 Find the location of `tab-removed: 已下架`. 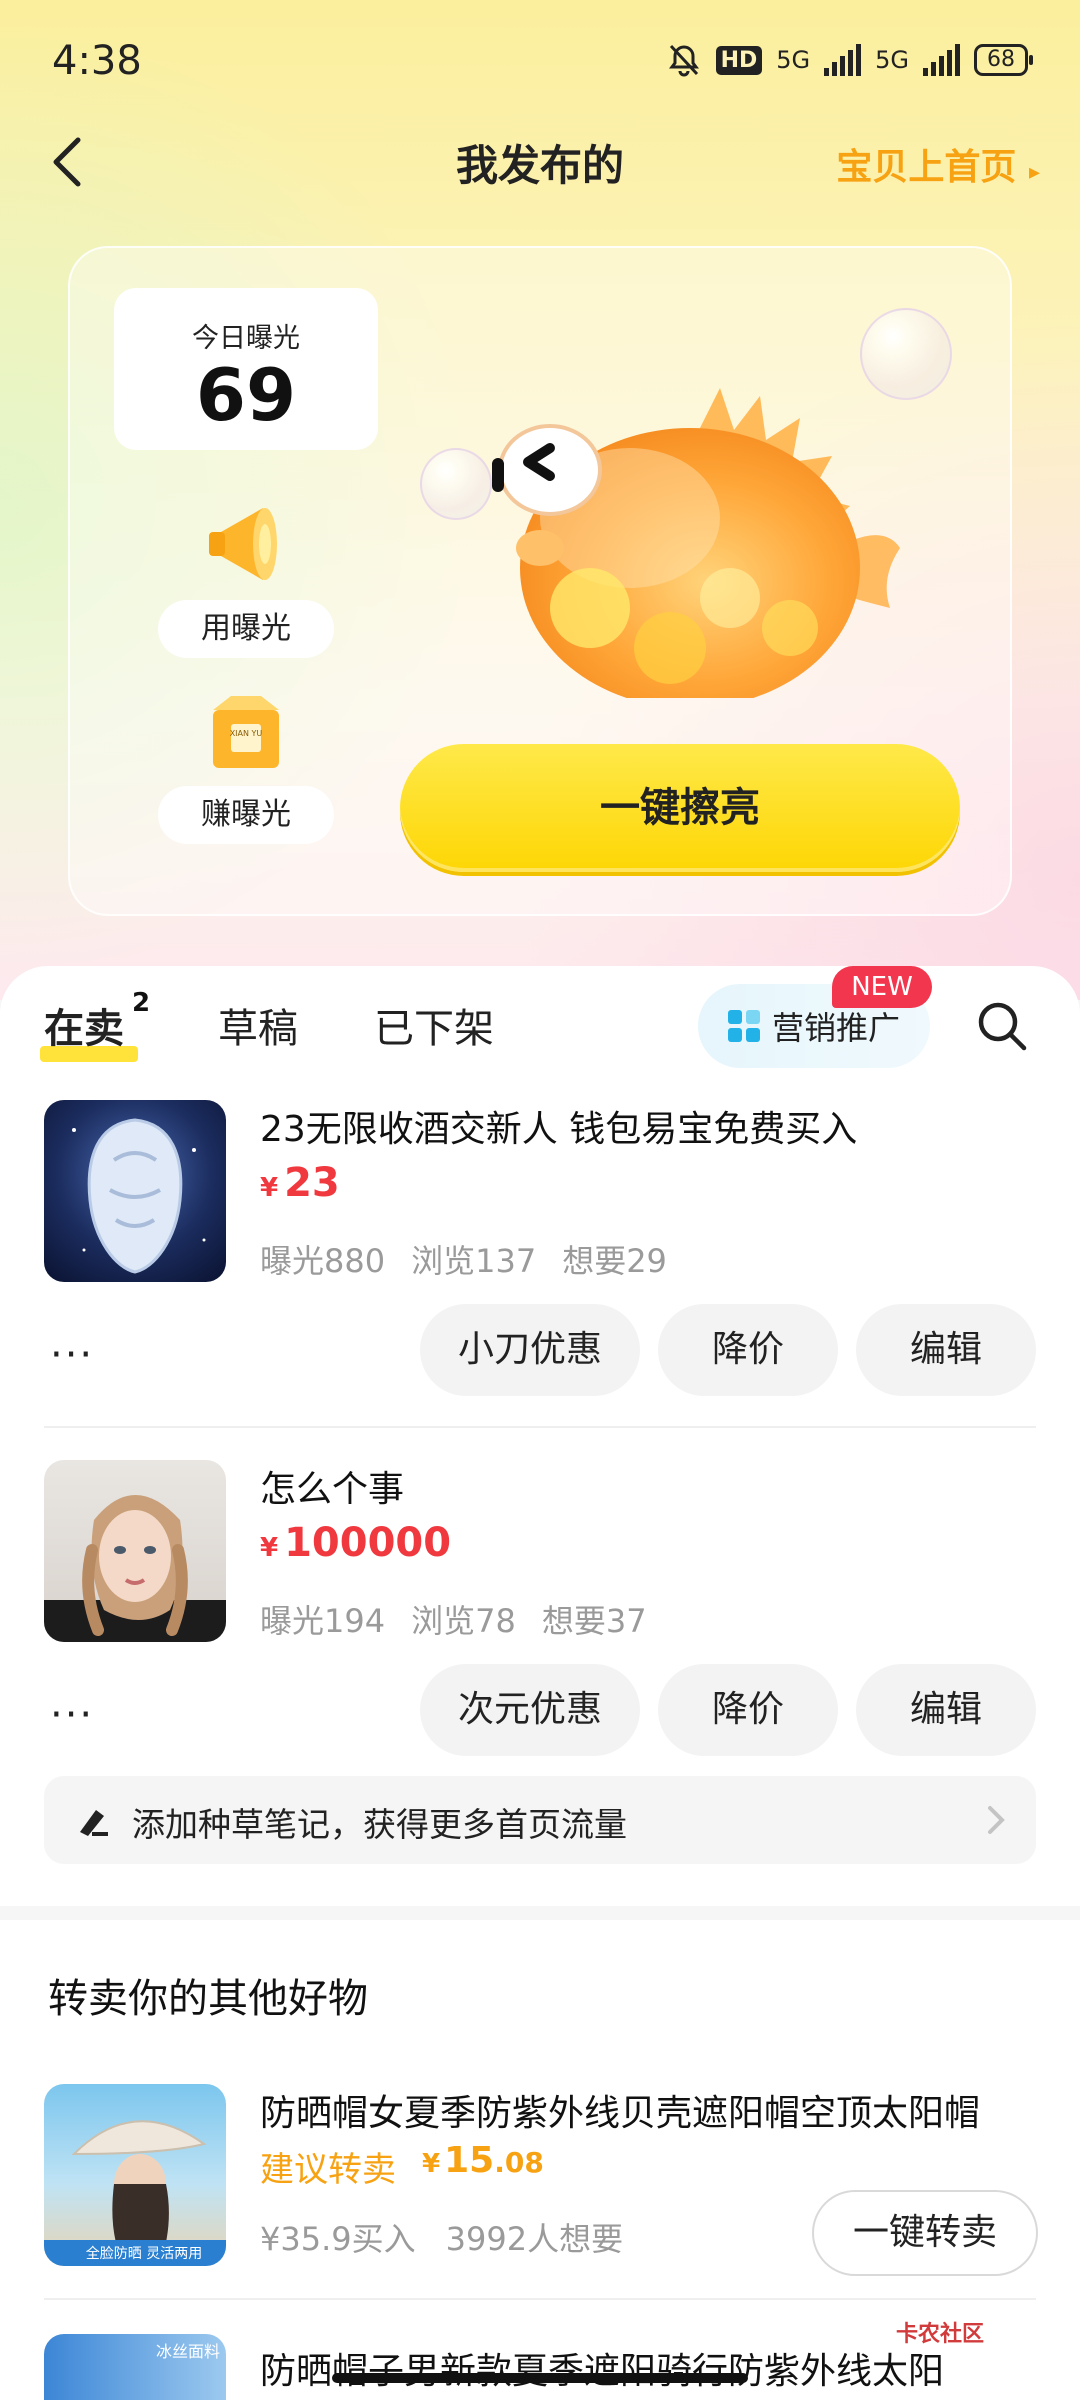

tab-removed: 已下架 is located at coordinates (434, 1025).